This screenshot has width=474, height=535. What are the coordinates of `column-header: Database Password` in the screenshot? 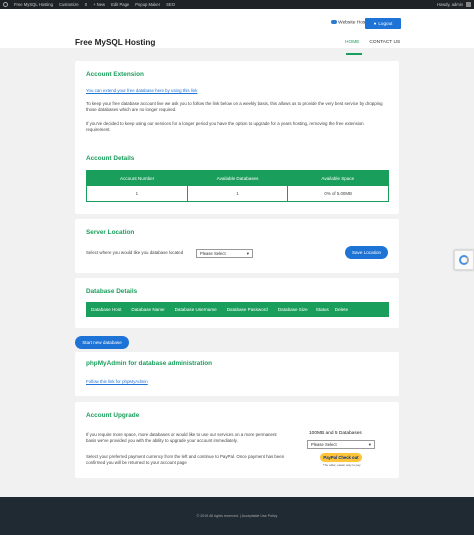 It's located at (247, 309).